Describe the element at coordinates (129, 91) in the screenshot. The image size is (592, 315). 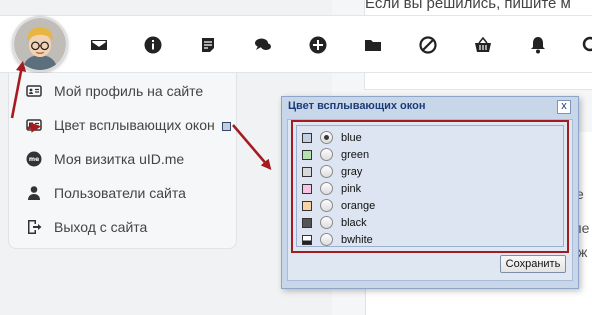
I see `menu-item-label: Мой профиль на сайте` at that location.